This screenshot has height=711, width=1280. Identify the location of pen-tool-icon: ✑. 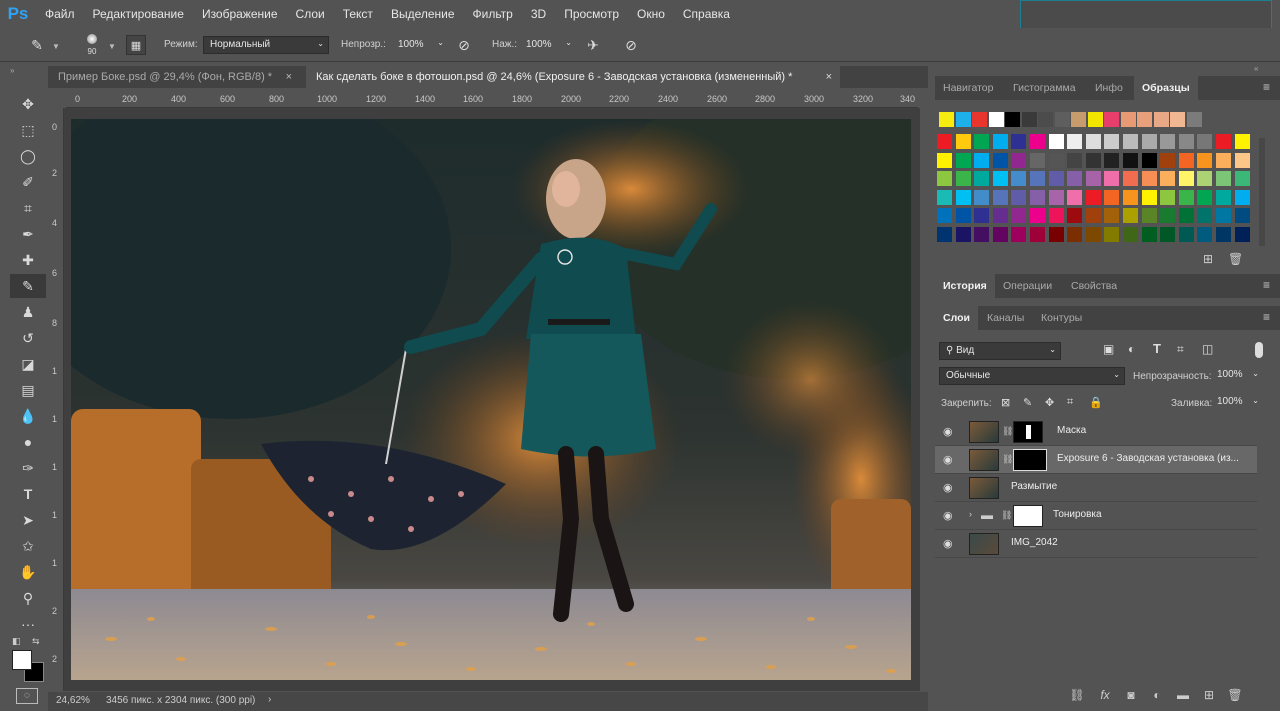
(28, 468).